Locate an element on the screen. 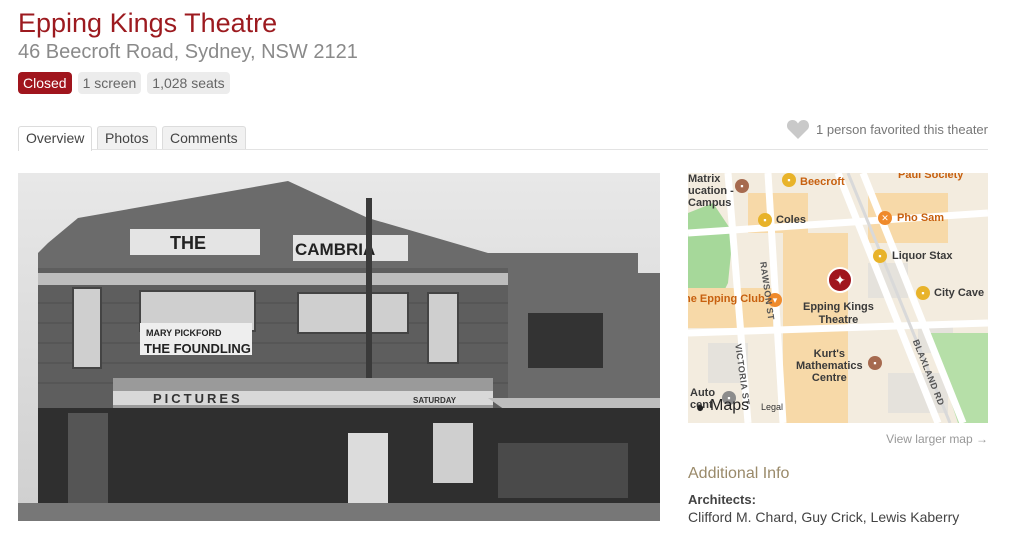 The image size is (1011, 536). sign-the-foundling: THE FOUNDLING is located at coordinates (197, 348).